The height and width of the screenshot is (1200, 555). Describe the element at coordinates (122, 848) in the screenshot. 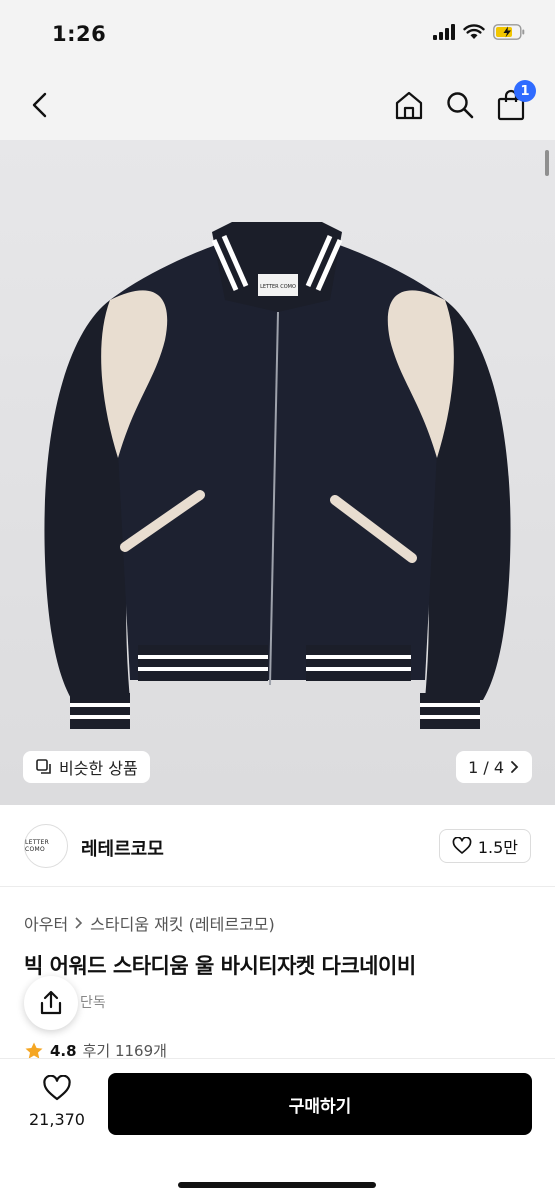

I see `brand-name: 레테르코모` at that location.